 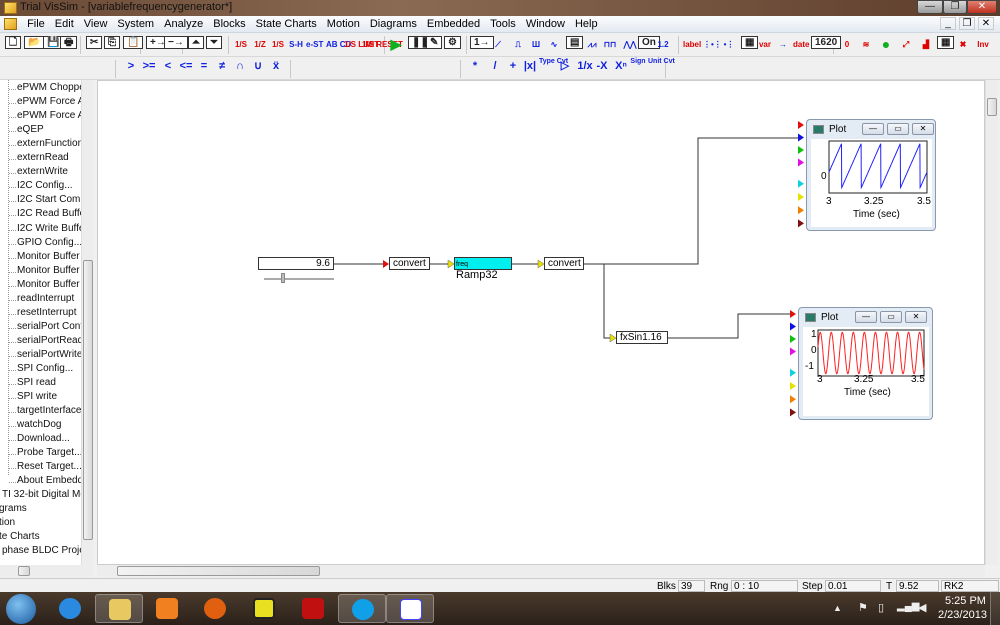 I want to click on taskbar-skype, so click(x=362, y=608).